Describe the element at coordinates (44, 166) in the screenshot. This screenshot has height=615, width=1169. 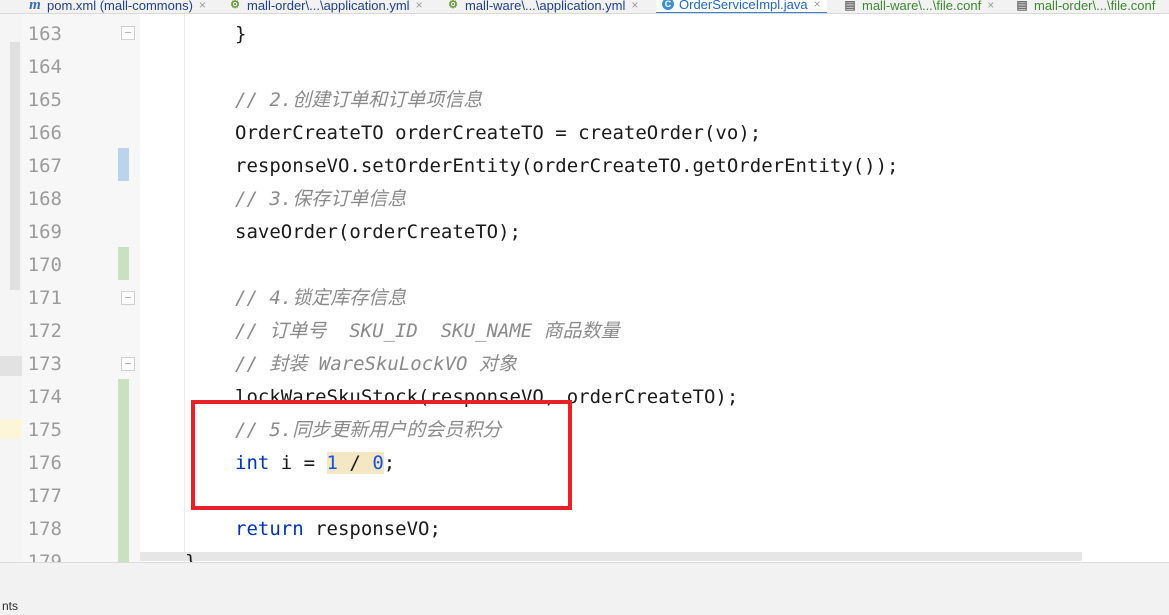
I see `line-number: 167` at that location.